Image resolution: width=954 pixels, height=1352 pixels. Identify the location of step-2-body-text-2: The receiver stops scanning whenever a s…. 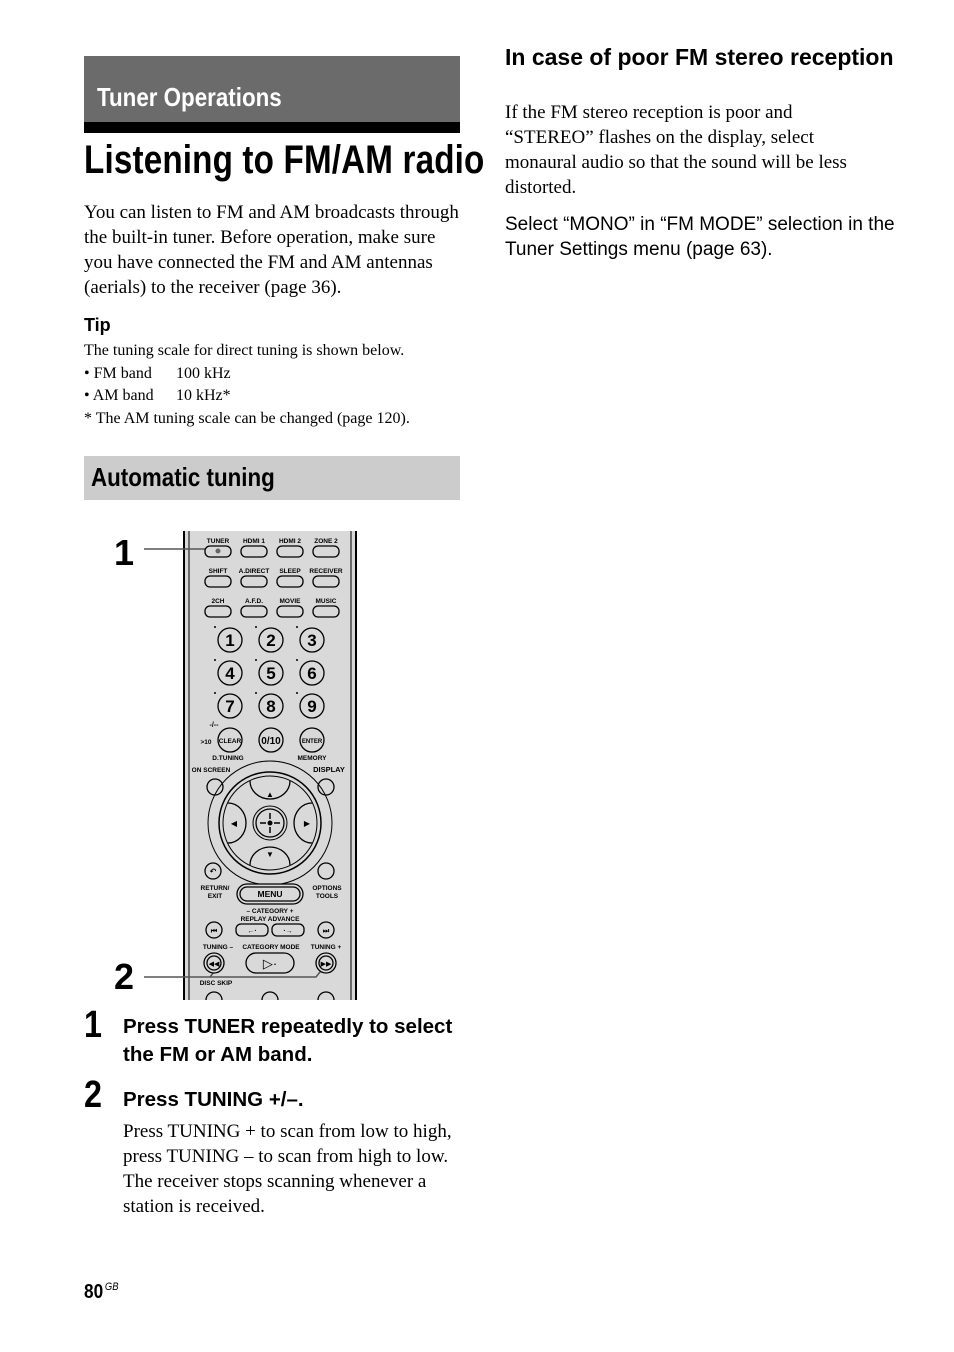
(275, 1194).